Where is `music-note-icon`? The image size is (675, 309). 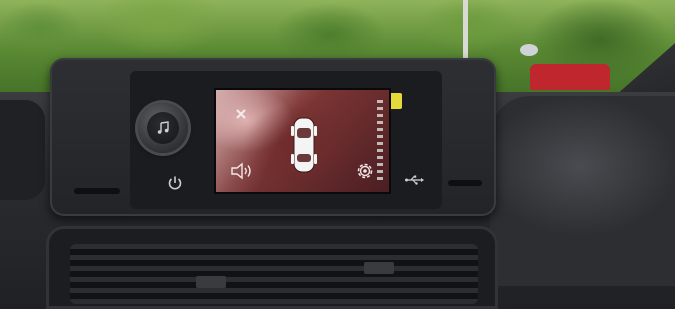 music-note-icon is located at coordinates (163, 128).